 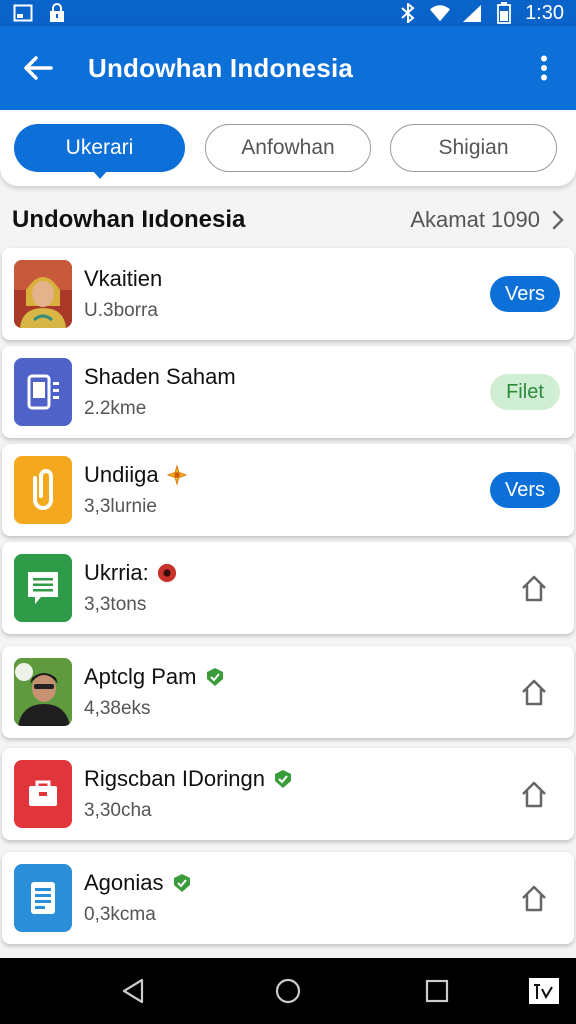 I want to click on item-name-row: Ukrria:, so click(x=130, y=573).